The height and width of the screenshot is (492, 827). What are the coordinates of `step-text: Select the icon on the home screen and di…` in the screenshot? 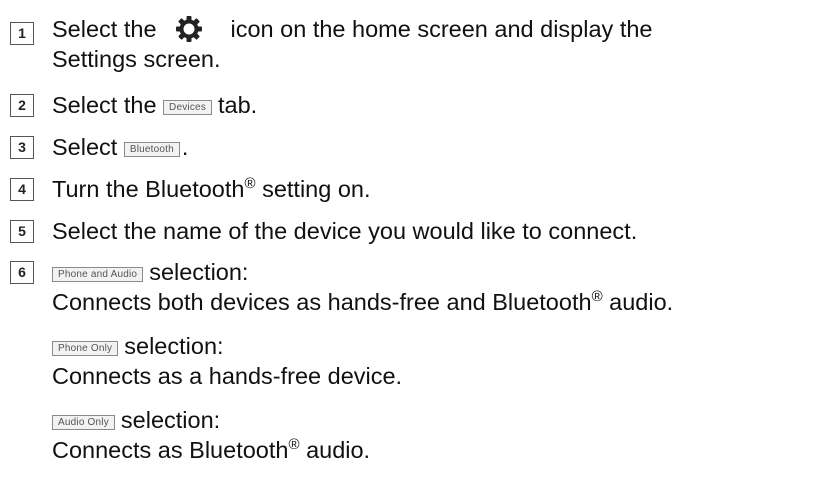 It's located at (352, 29).